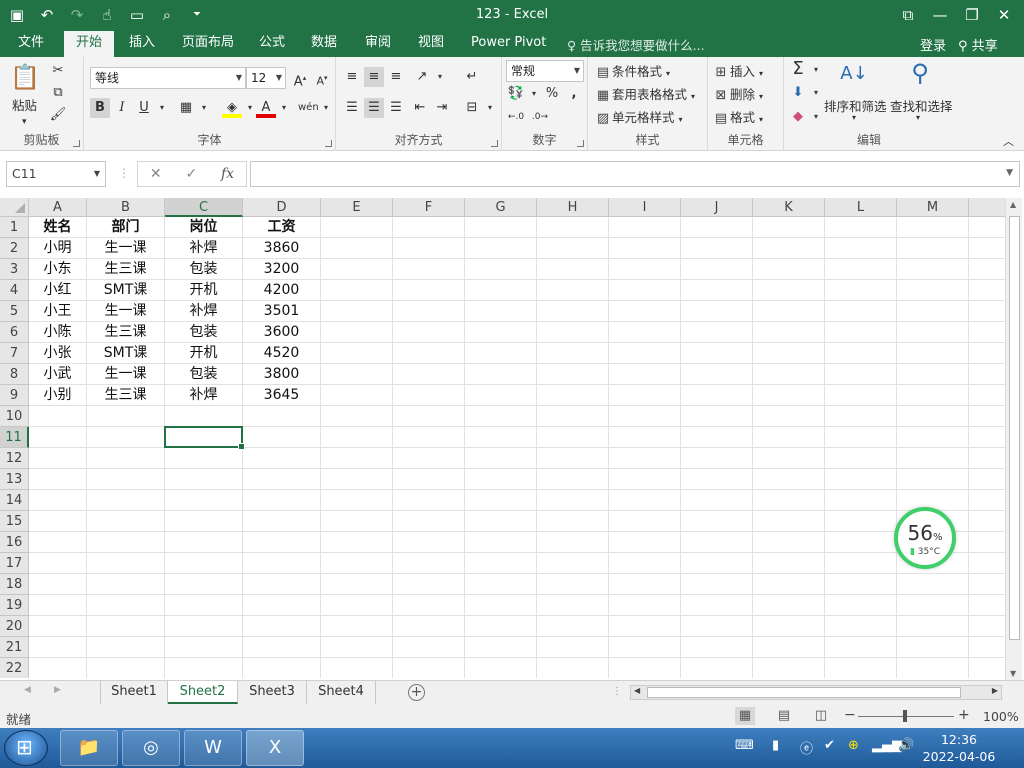  I want to click on cell-A21, so click(58, 647).